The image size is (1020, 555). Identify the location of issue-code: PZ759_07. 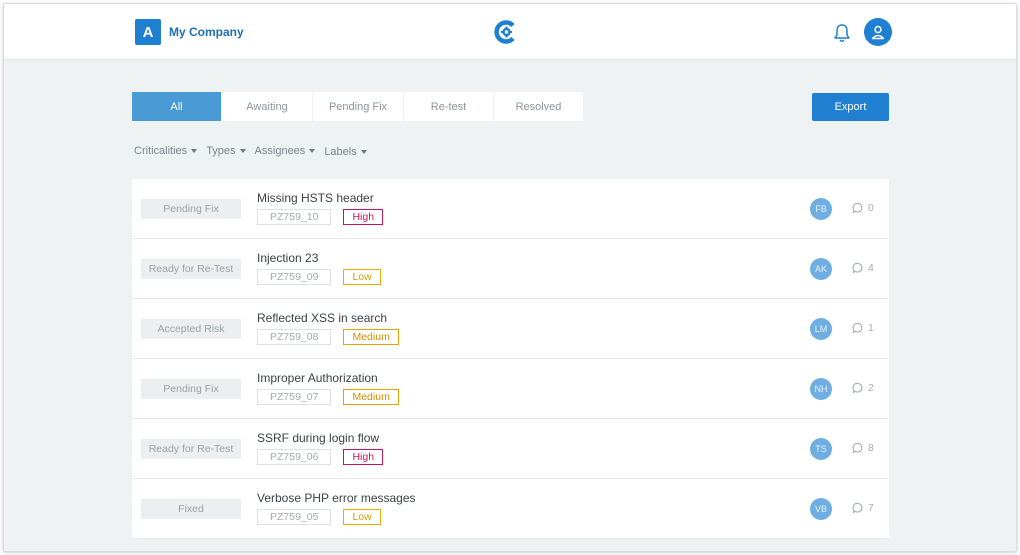
(294, 397).